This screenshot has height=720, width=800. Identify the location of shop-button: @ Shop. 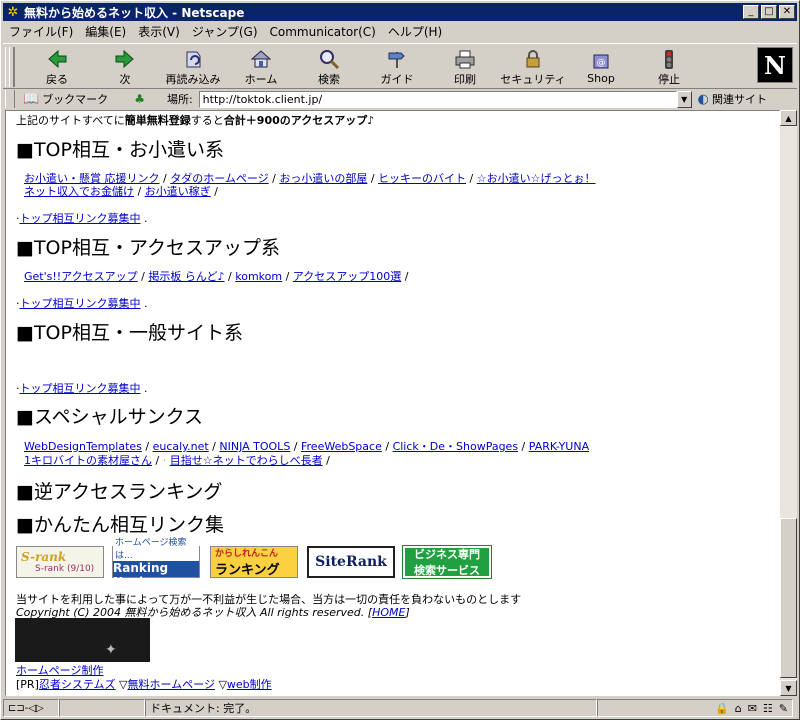
(601, 67).